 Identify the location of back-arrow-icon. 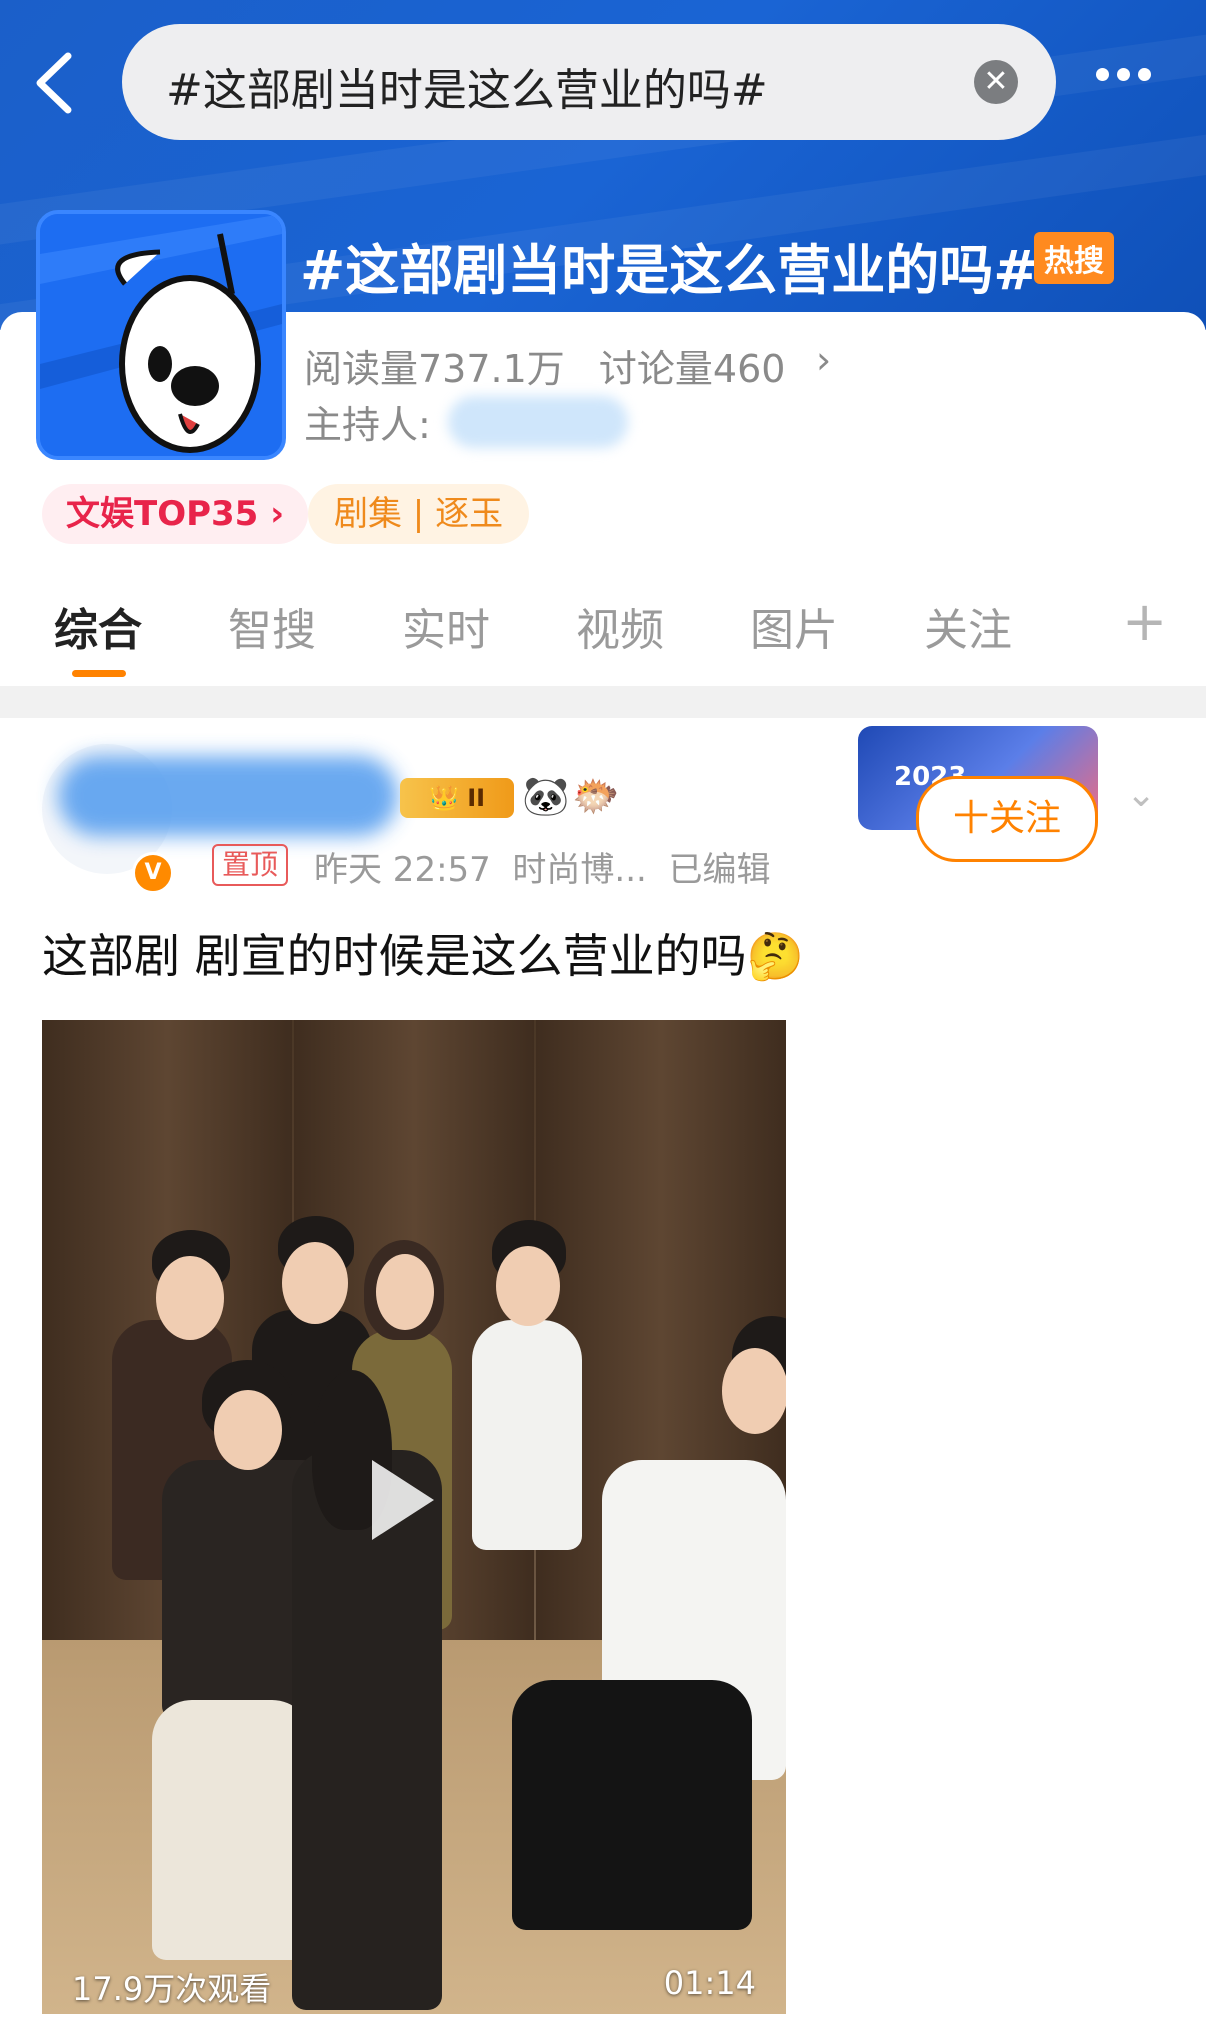
(58, 83).